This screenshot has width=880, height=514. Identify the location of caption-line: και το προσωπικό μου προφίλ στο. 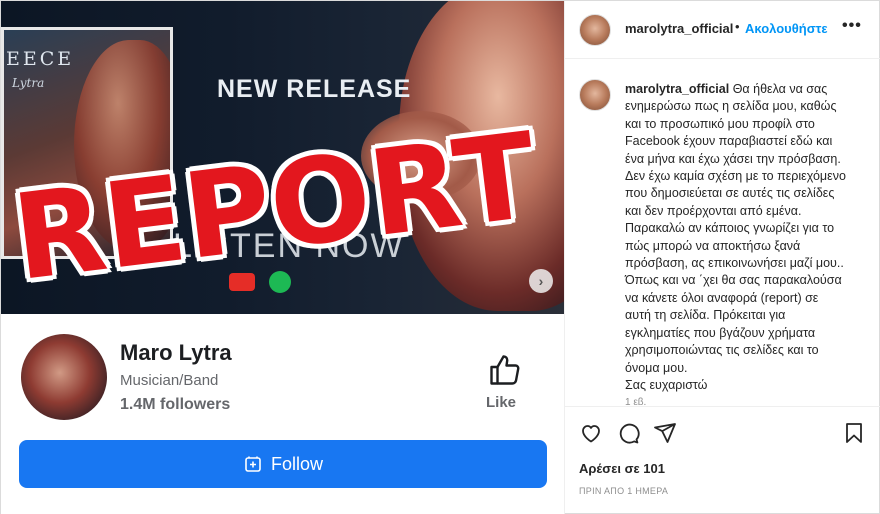
(720, 123).